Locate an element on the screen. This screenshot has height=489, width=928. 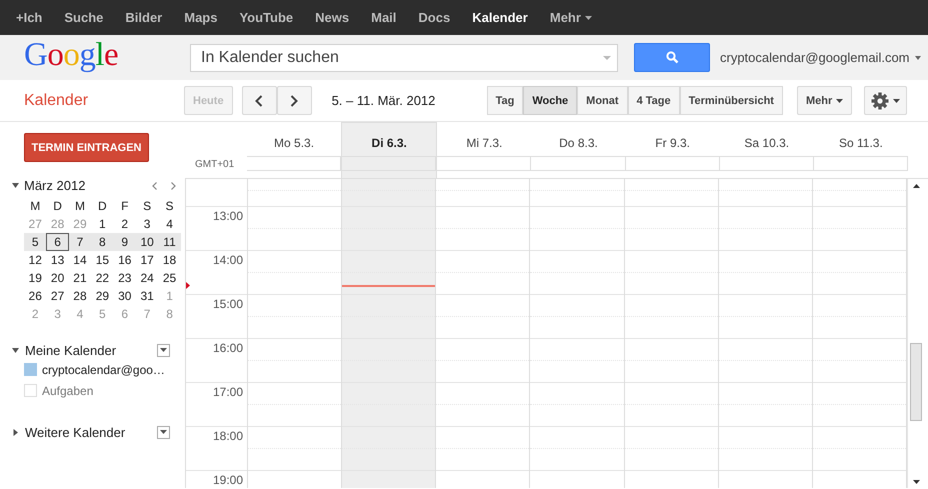
day-number: 6 is located at coordinates (57, 242).